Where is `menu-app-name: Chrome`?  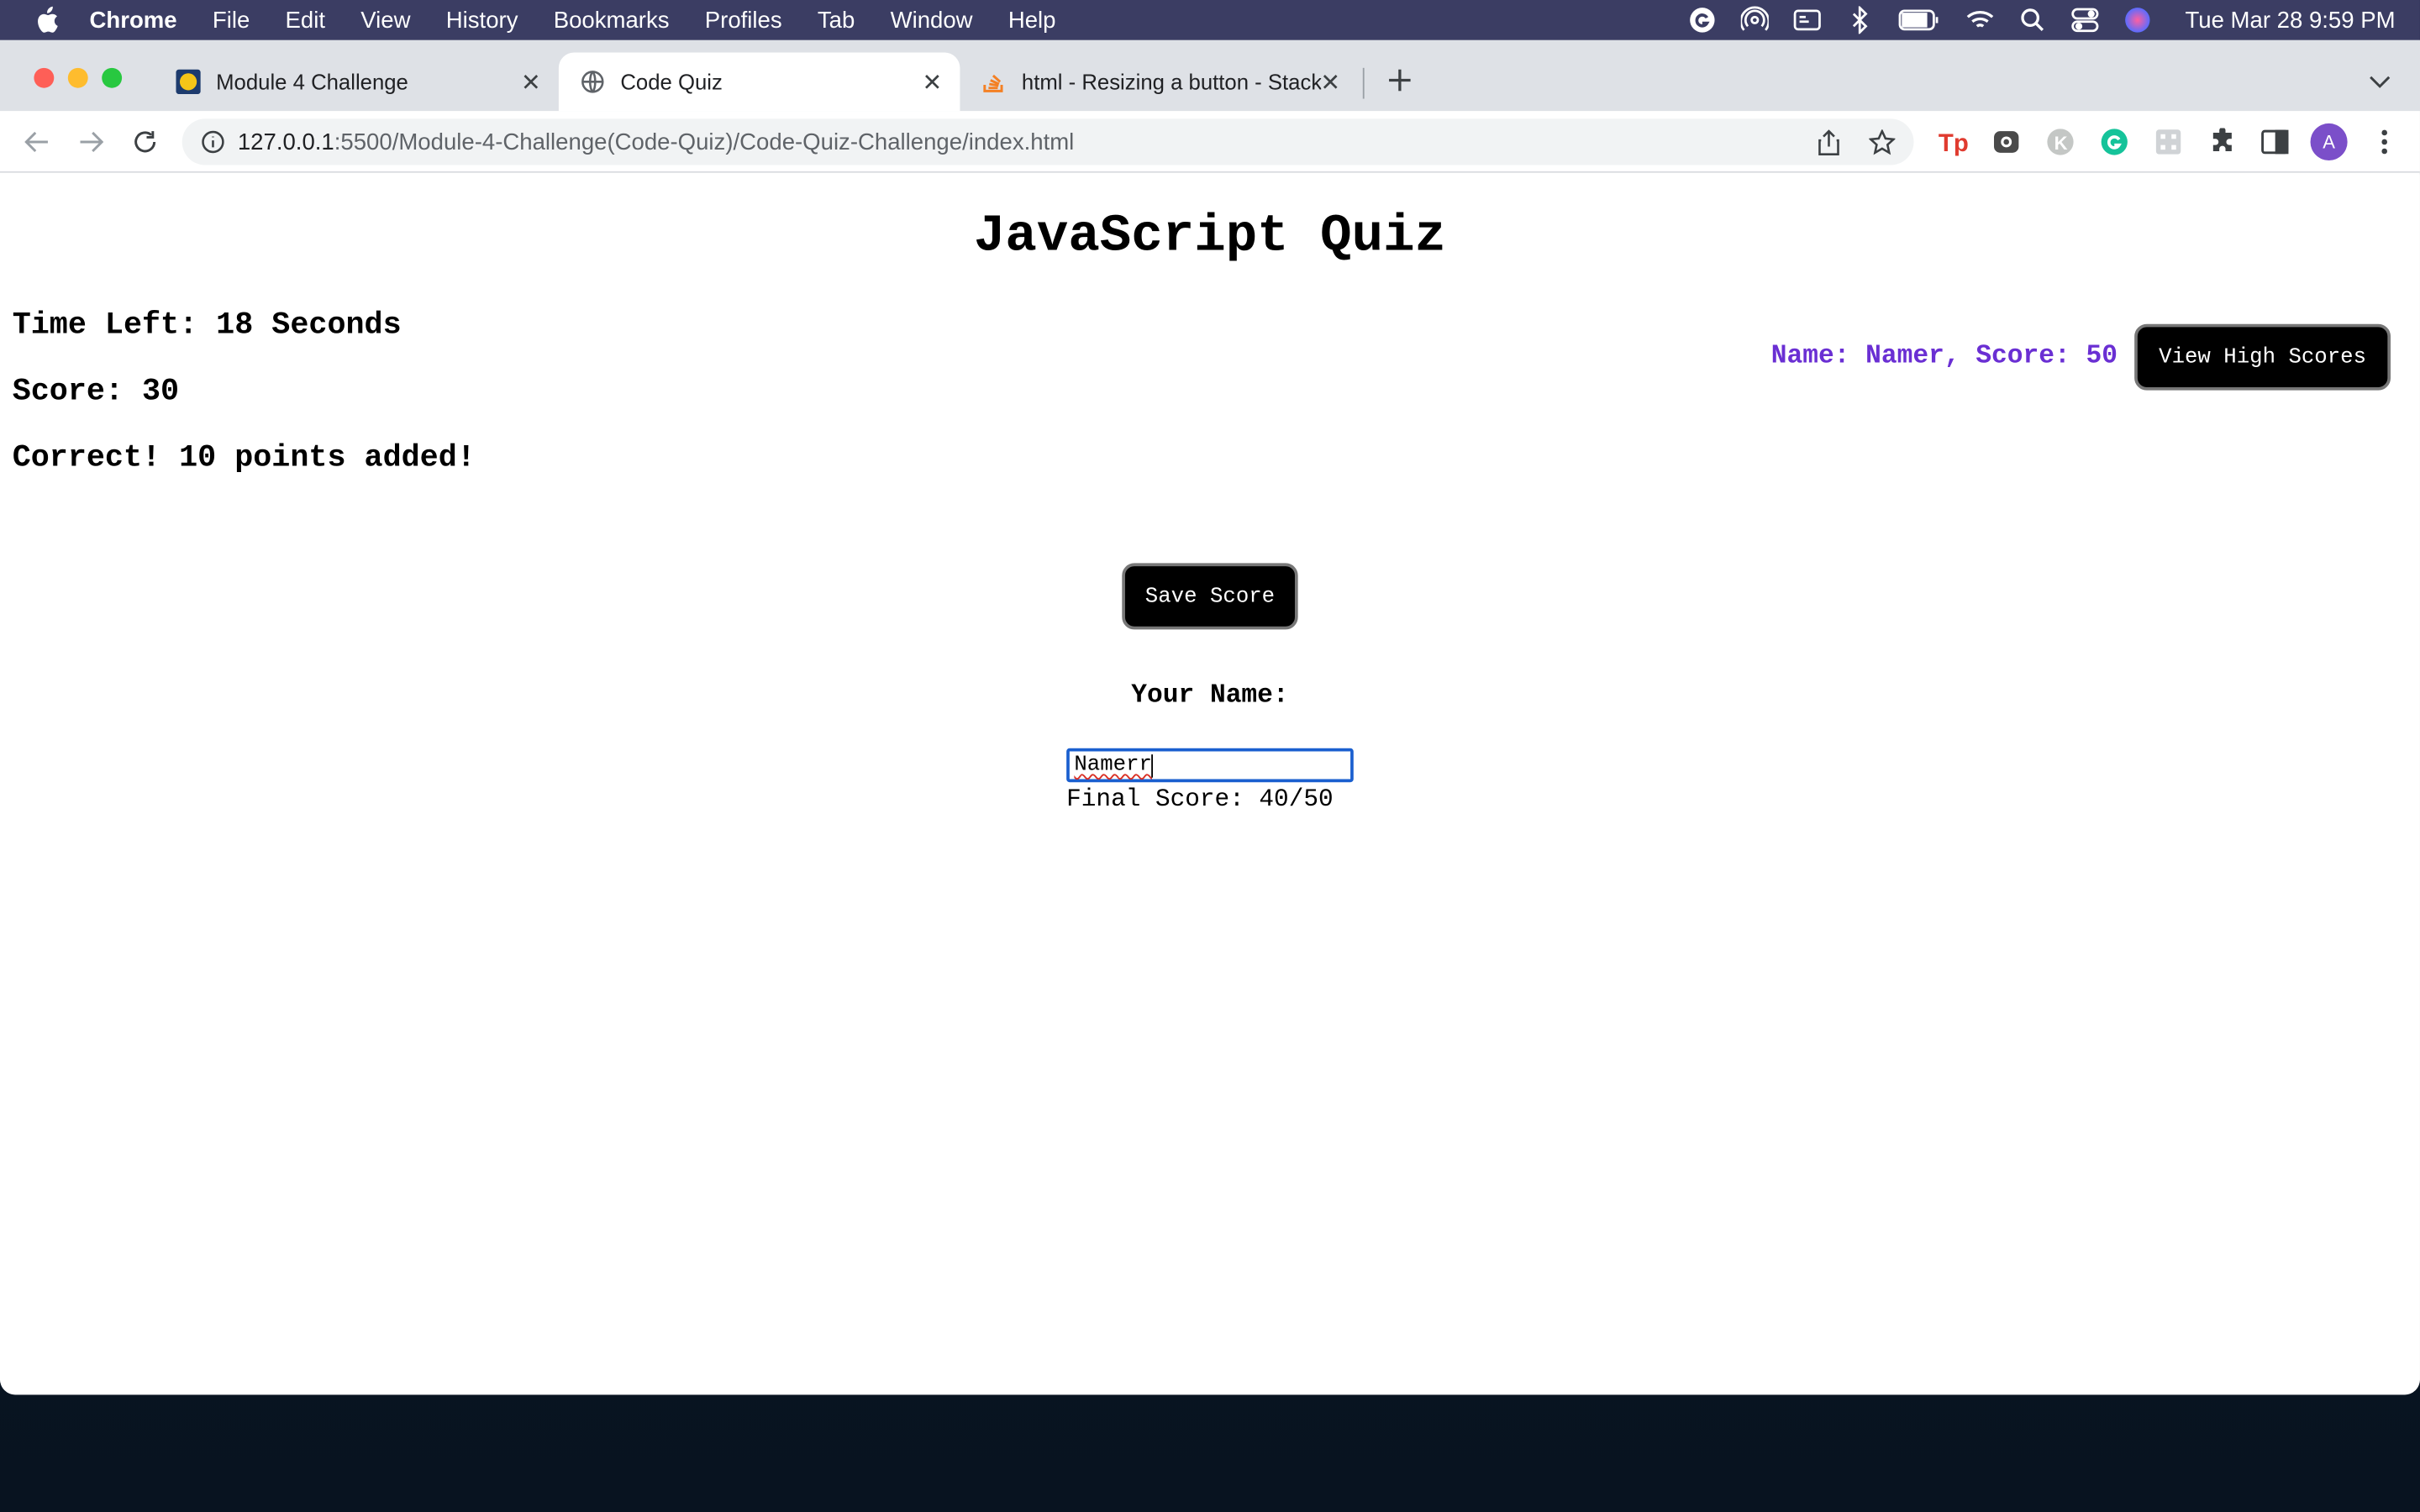
menu-app-name: Chrome is located at coordinates (133, 20).